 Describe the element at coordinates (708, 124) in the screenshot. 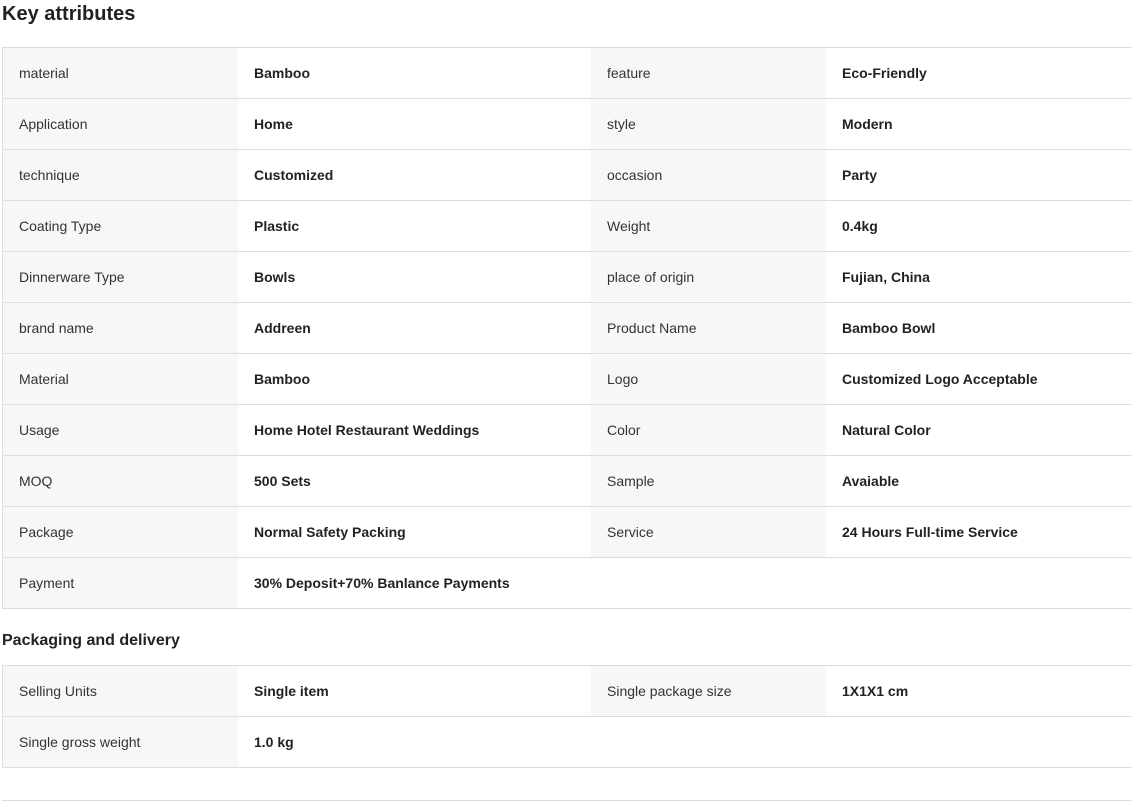

I see `attribute-label: style` at that location.